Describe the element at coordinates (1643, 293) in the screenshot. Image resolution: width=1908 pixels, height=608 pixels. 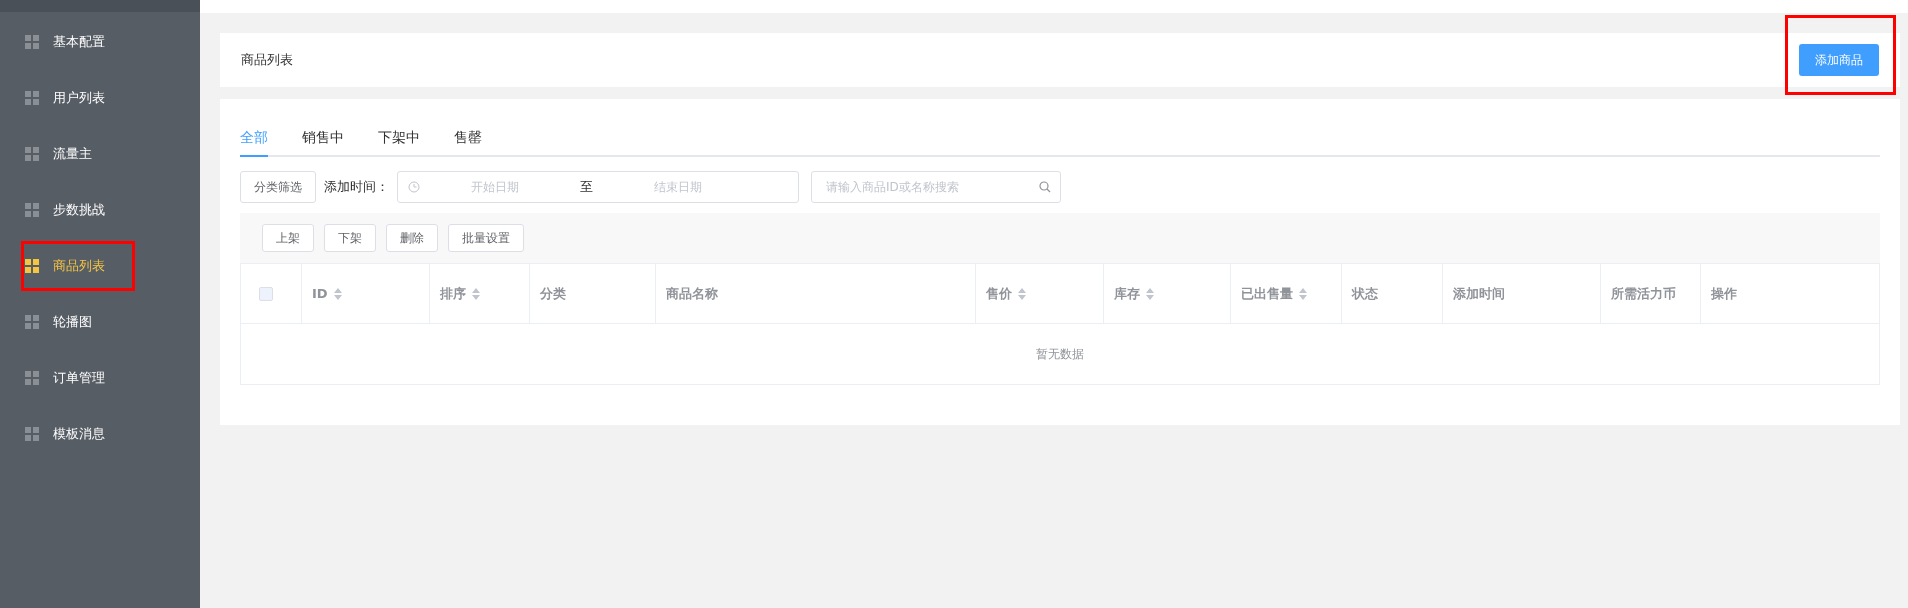
I see `column-header: 所需活力币` at that location.